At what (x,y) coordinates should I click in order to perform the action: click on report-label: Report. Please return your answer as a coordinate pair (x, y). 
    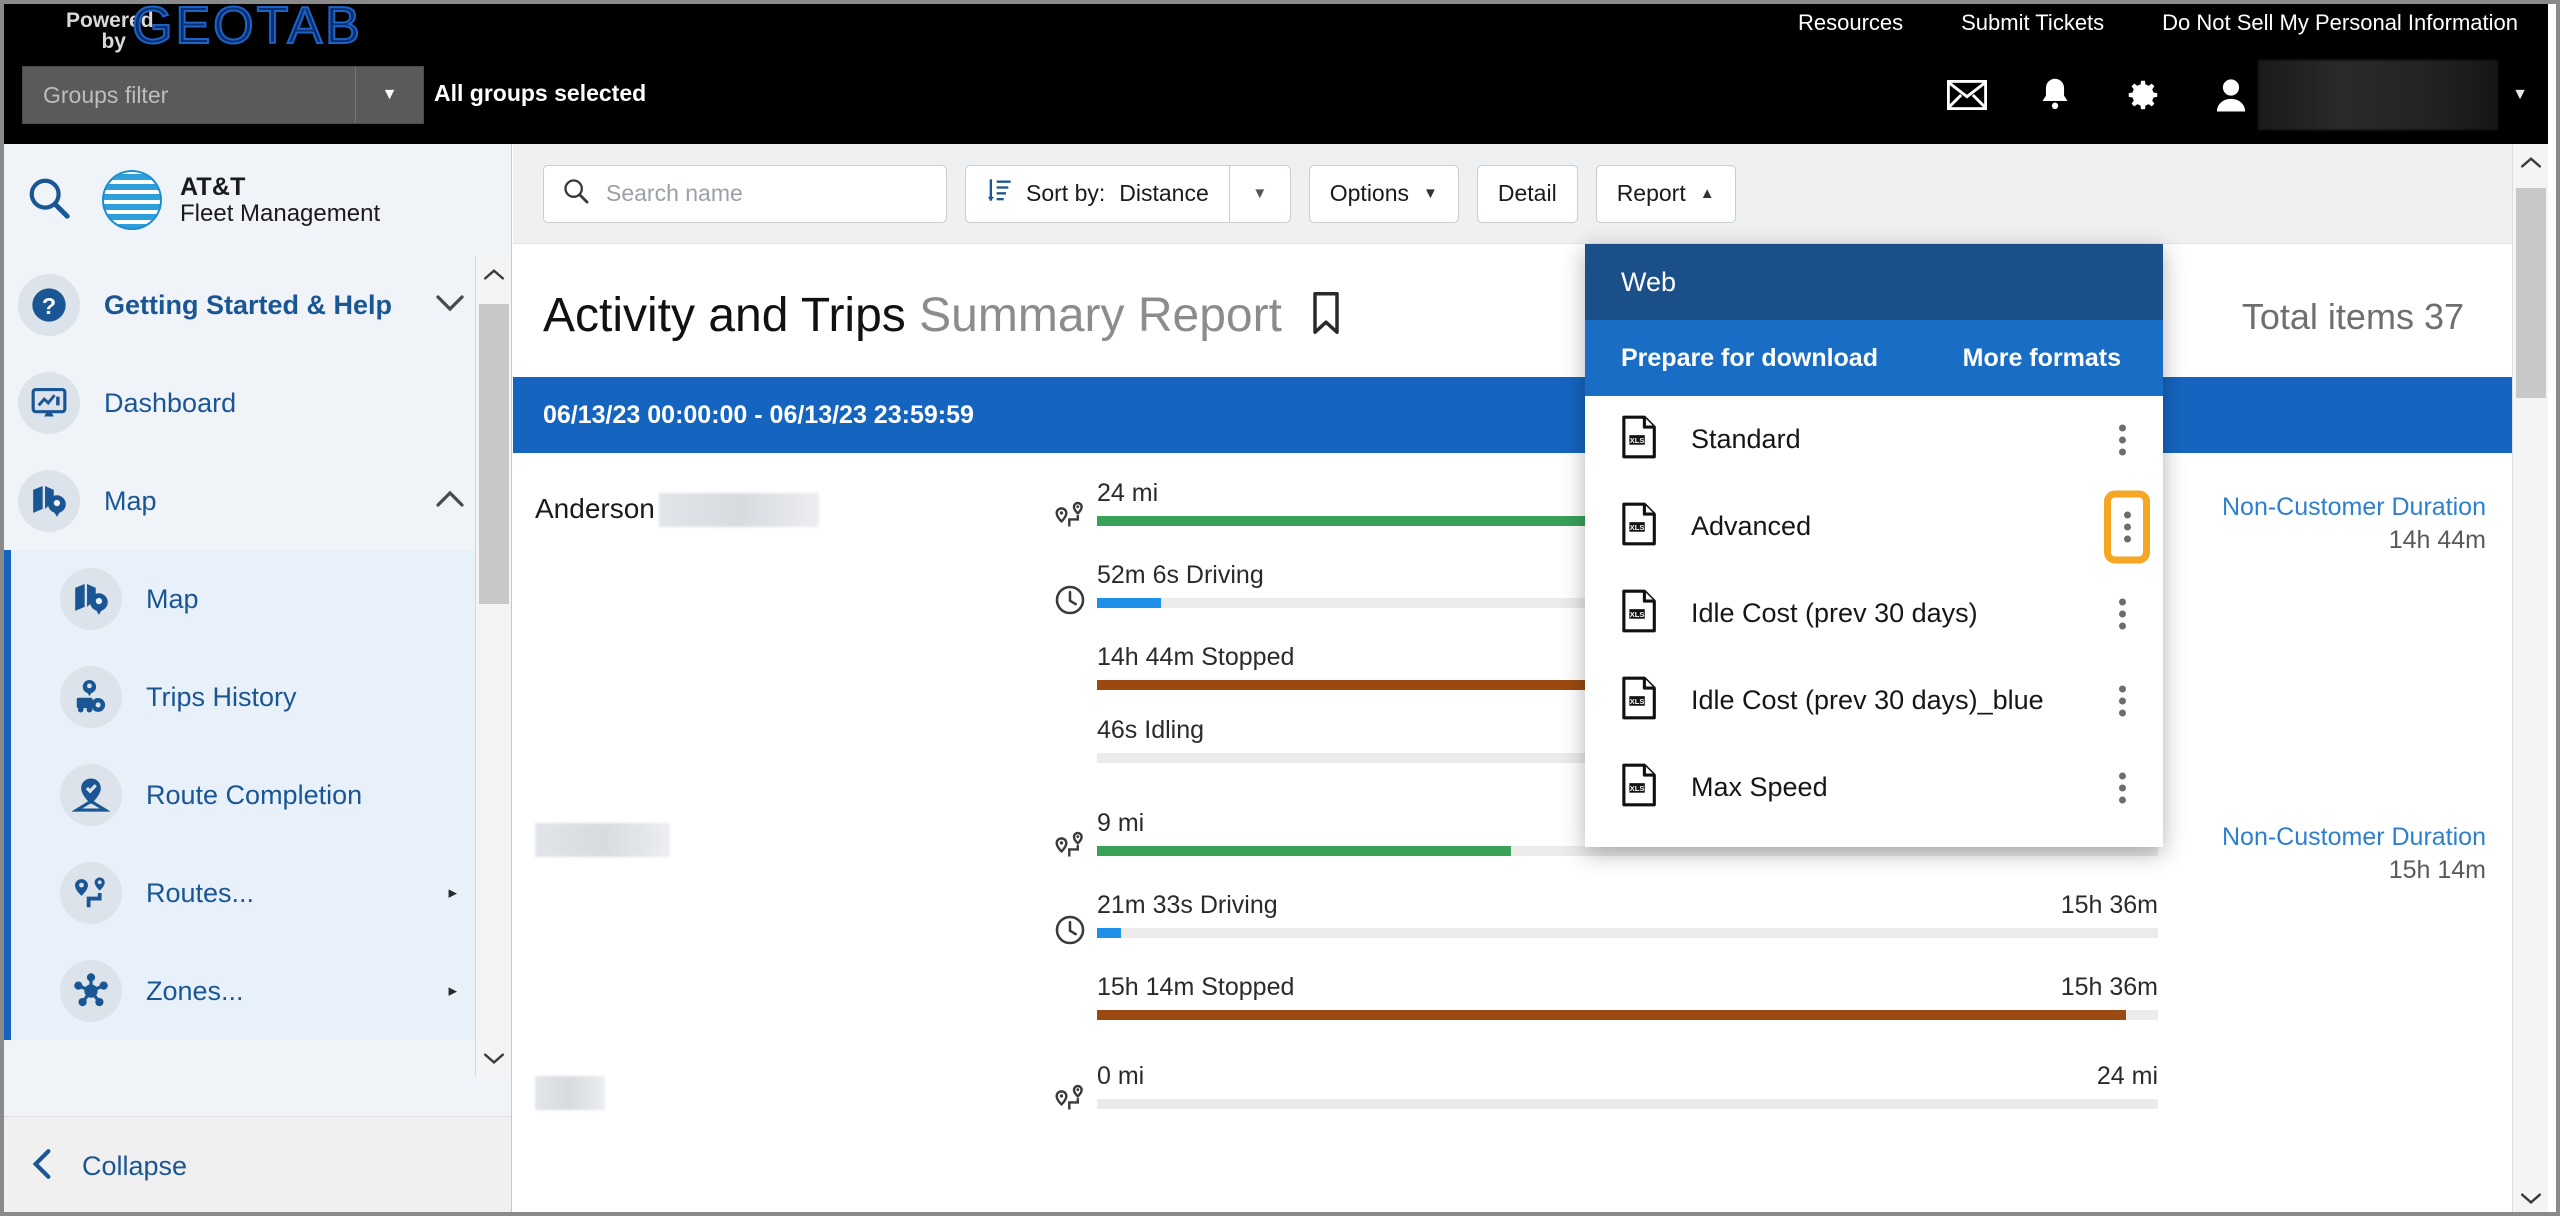
    Looking at the image, I should click on (1651, 193).